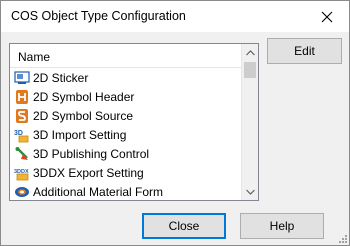  What do you see at coordinates (34, 57) in the screenshot?
I see `column-header-label: Name` at bounding box center [34, 57].